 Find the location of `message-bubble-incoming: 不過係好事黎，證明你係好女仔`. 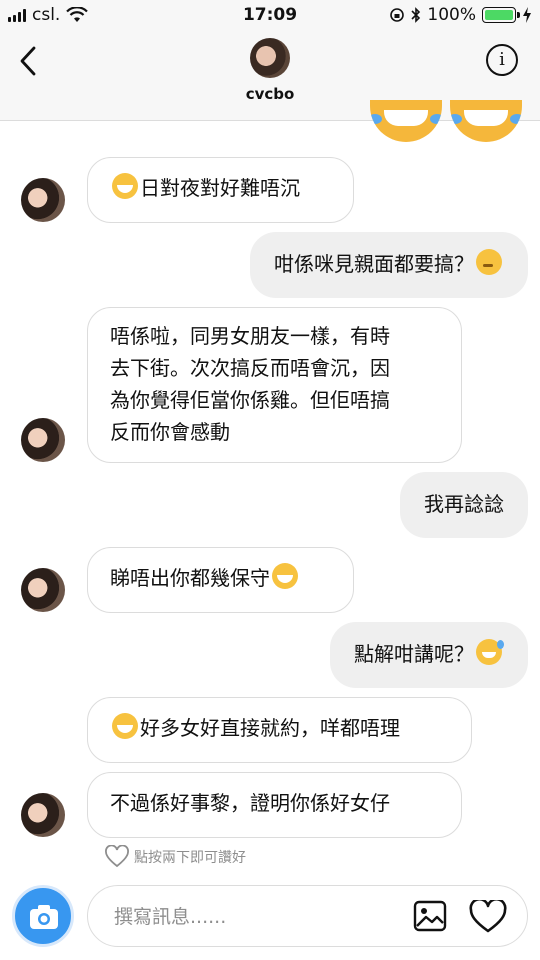

message-bubble-incoming: 不過係好事黎，證明你係好女仔 is located at coordinates (274, 805).